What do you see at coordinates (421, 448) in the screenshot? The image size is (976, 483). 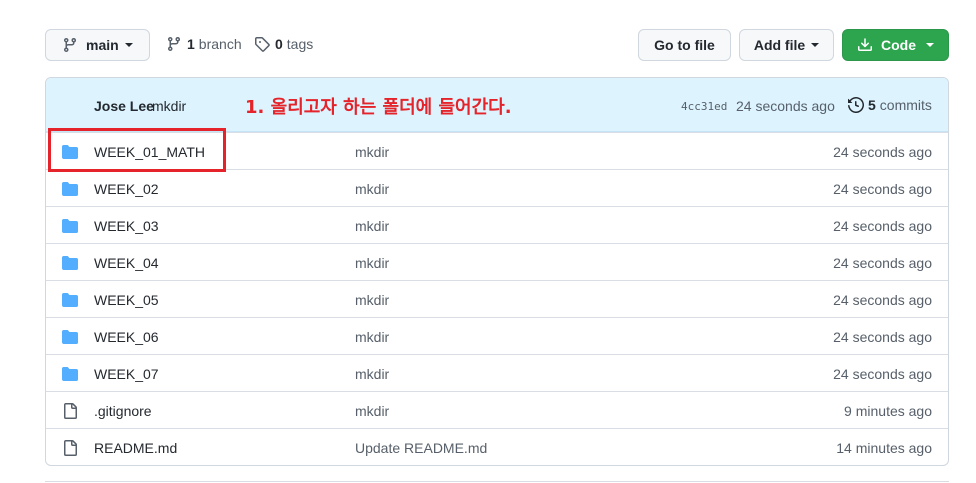 I see `file-commit-message: Update README.md` at bounding box center [421, 448].